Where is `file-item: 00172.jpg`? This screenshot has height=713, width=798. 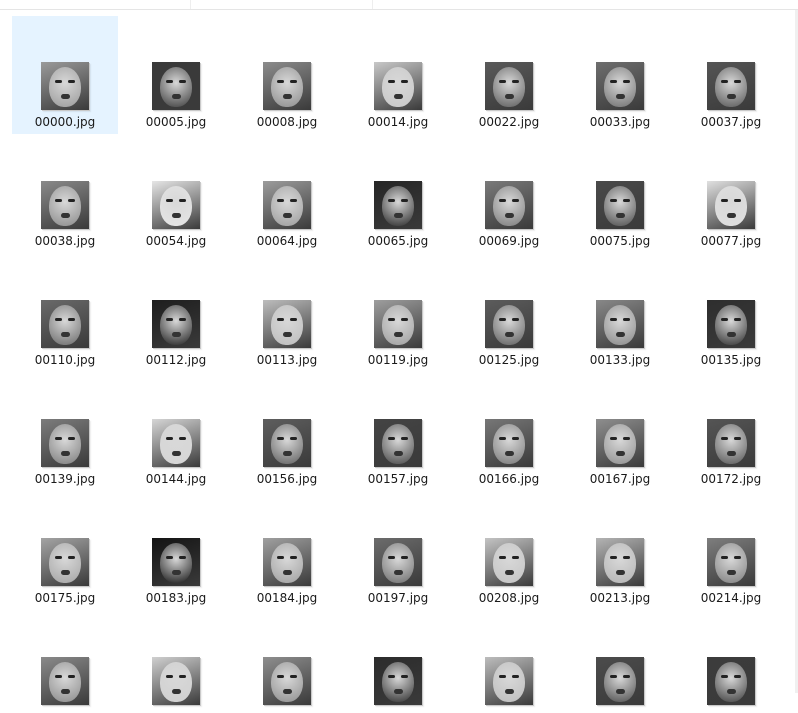 file-item: 00172.jpg is located at coordinates (731, 432).